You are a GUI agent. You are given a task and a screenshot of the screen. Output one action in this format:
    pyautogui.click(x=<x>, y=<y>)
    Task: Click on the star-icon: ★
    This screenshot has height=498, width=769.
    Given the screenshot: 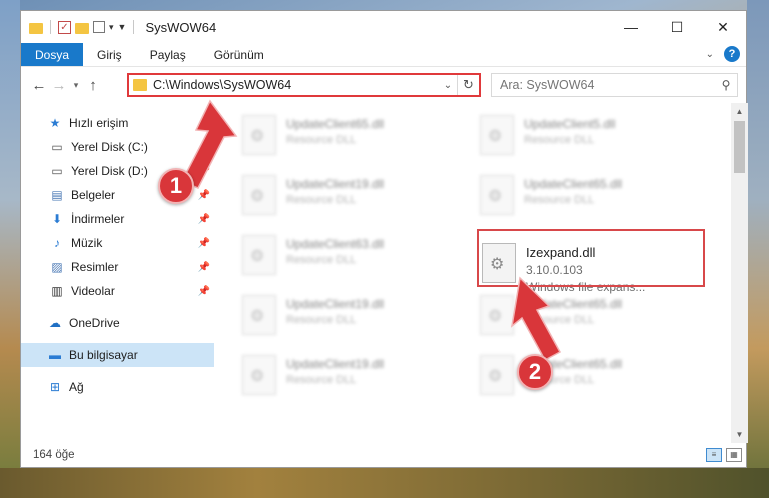 What is the action you would take?
    pyautogui.click(x=55, y=123)
    